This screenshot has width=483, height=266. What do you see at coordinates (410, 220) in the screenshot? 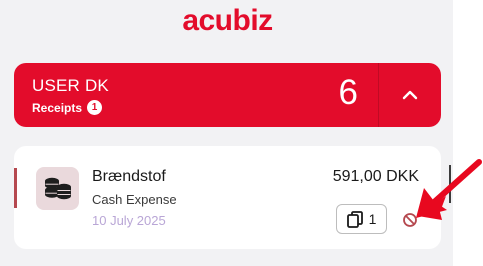
I see `prohibited-icon` at bounding box center [410, 220].